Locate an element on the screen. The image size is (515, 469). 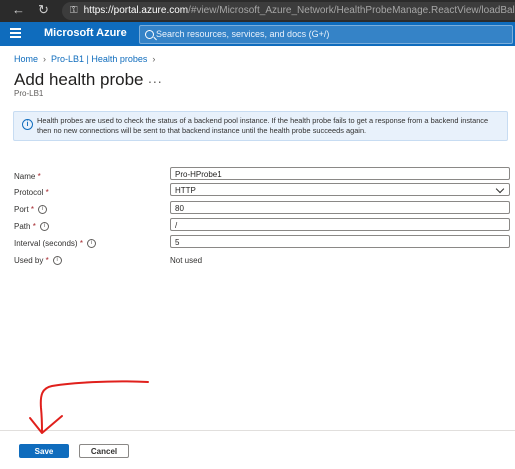
breadcrumb: Home › Pro-LB1 | Health probes › is located at coordinates (87, 59).